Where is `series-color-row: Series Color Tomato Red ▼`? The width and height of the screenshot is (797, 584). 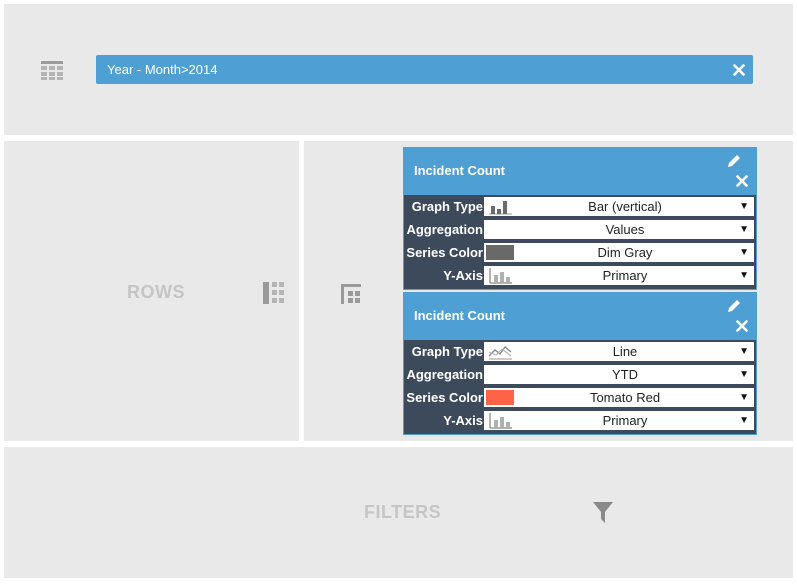
series-color-row: Series Color Tomato Red ▼ is located at coordinates (580, 397).